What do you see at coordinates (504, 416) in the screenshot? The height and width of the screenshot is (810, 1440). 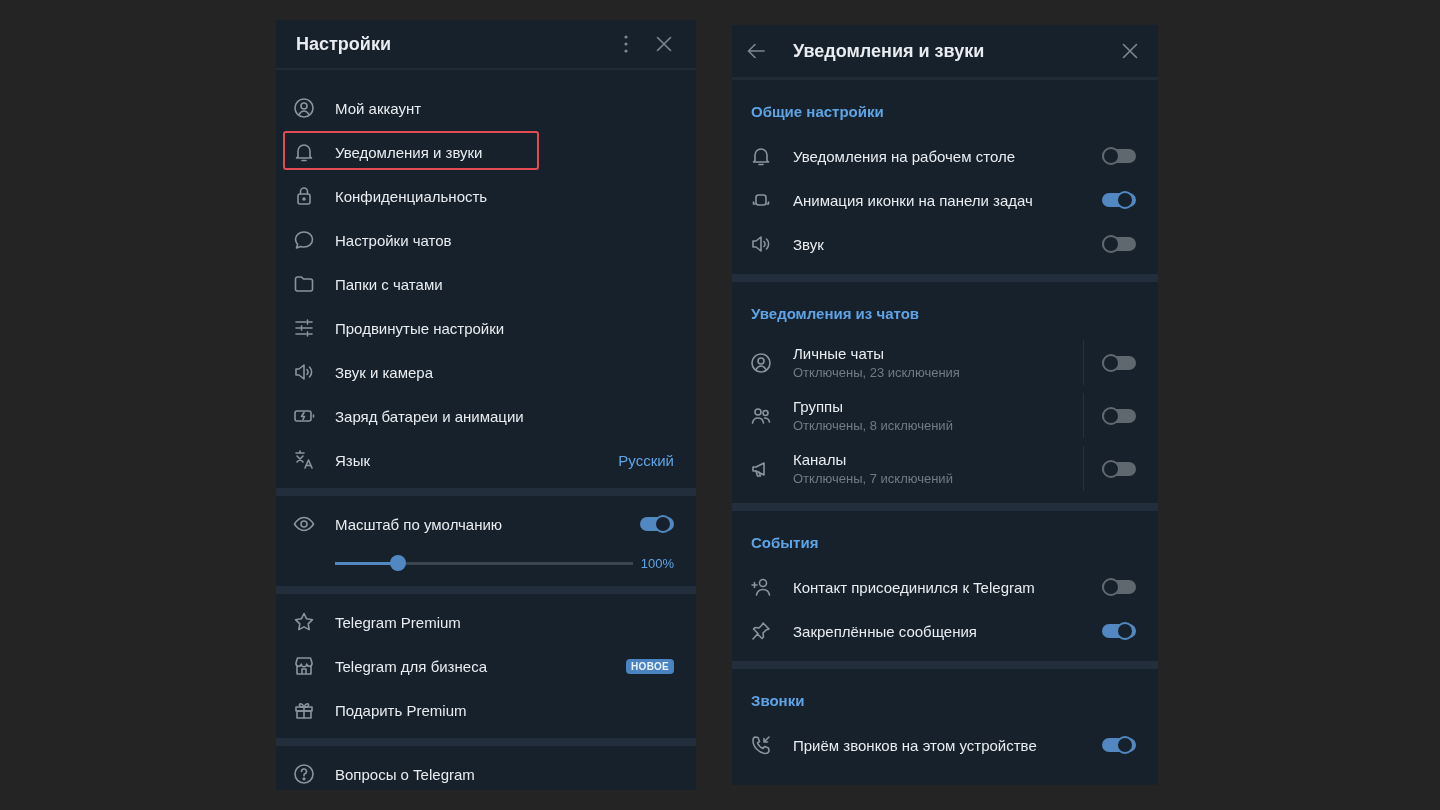 I see `menu-item: Заряд батареи и анимации` at bounding box center [504, 416].